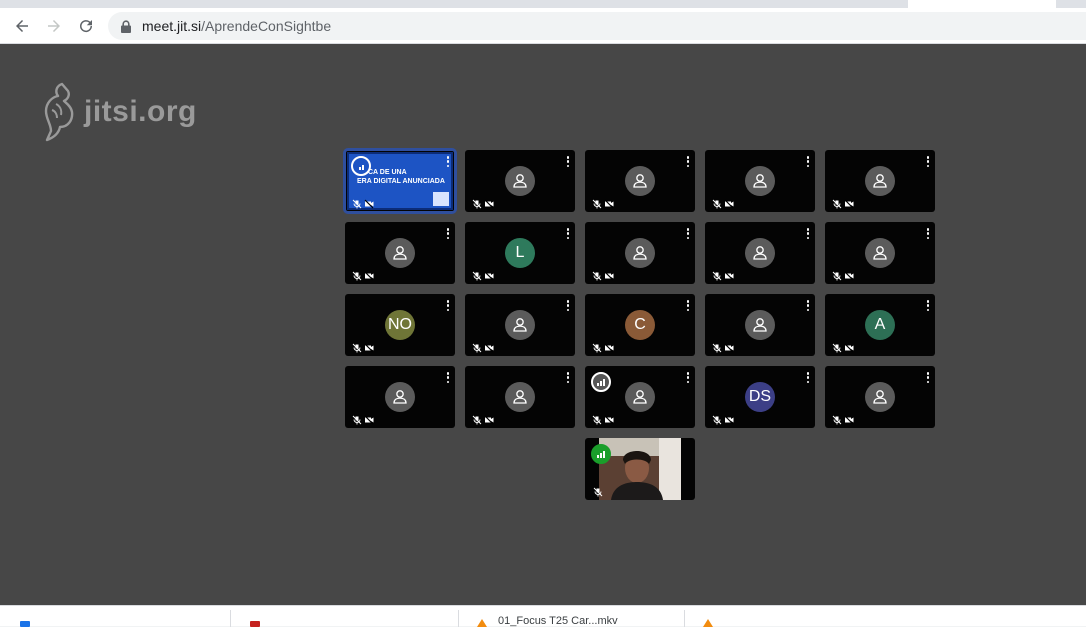  What do you see at coordinates (140, 111) in the screenshot?
I see `brand-name: jitsi.org` at bounding box center [140, 111].